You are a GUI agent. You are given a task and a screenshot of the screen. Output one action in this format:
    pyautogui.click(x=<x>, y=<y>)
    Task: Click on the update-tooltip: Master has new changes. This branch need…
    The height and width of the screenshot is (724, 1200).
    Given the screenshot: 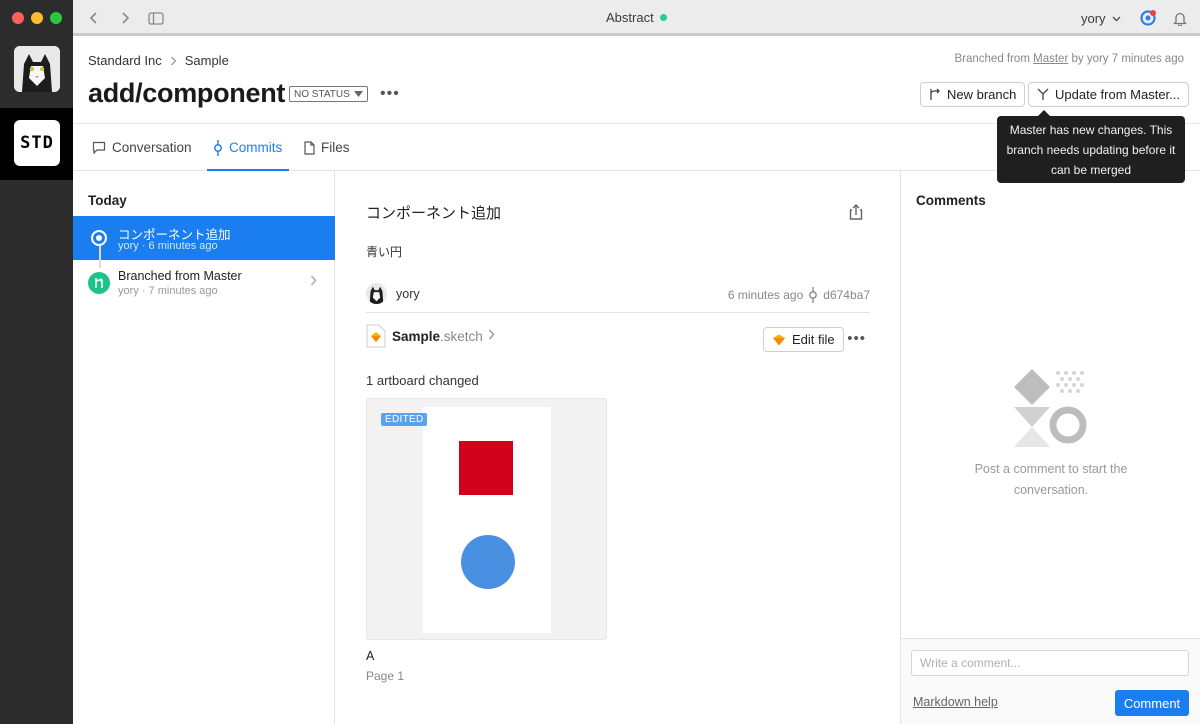 What is the action you would take?
    pyautogui.click(x=1091, y=146)
    